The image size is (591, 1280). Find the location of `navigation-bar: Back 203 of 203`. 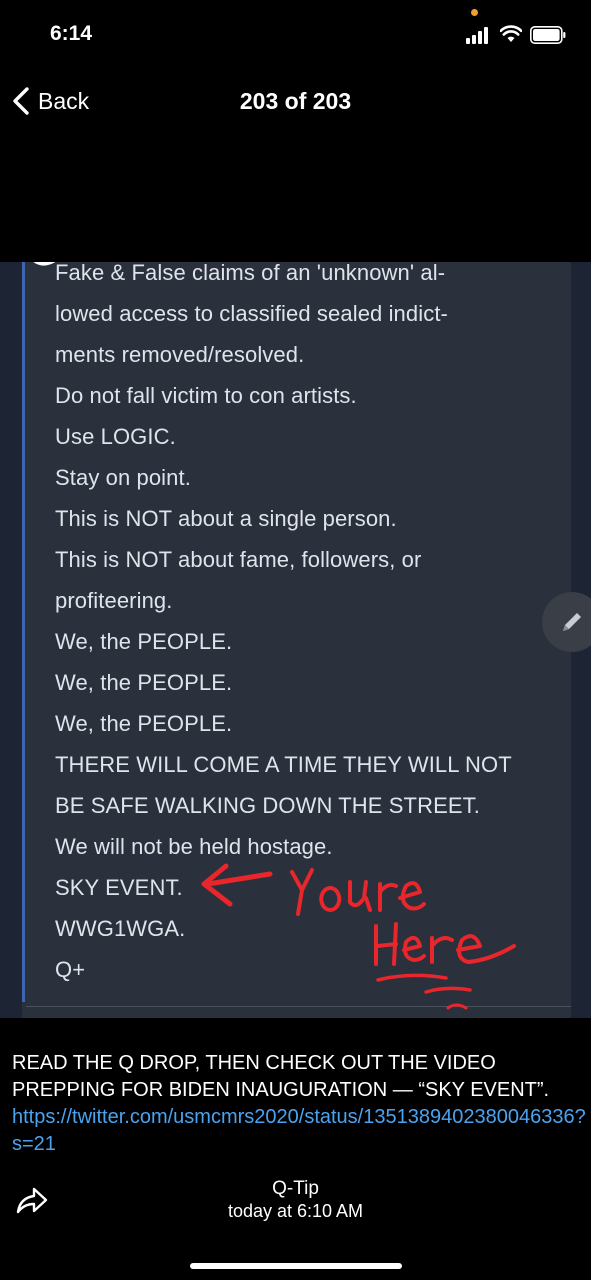

navigation-bar: Back 203 of 203 is located at coordinates (295, 100).